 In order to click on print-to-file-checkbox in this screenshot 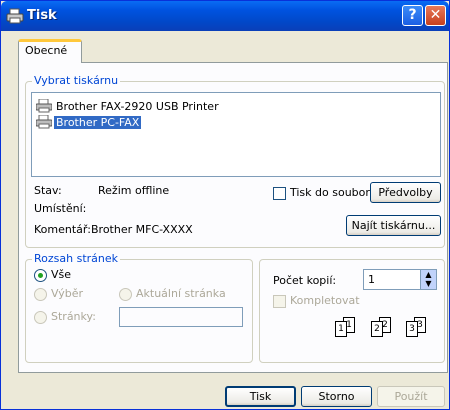, I will do `click(279, 193)`.